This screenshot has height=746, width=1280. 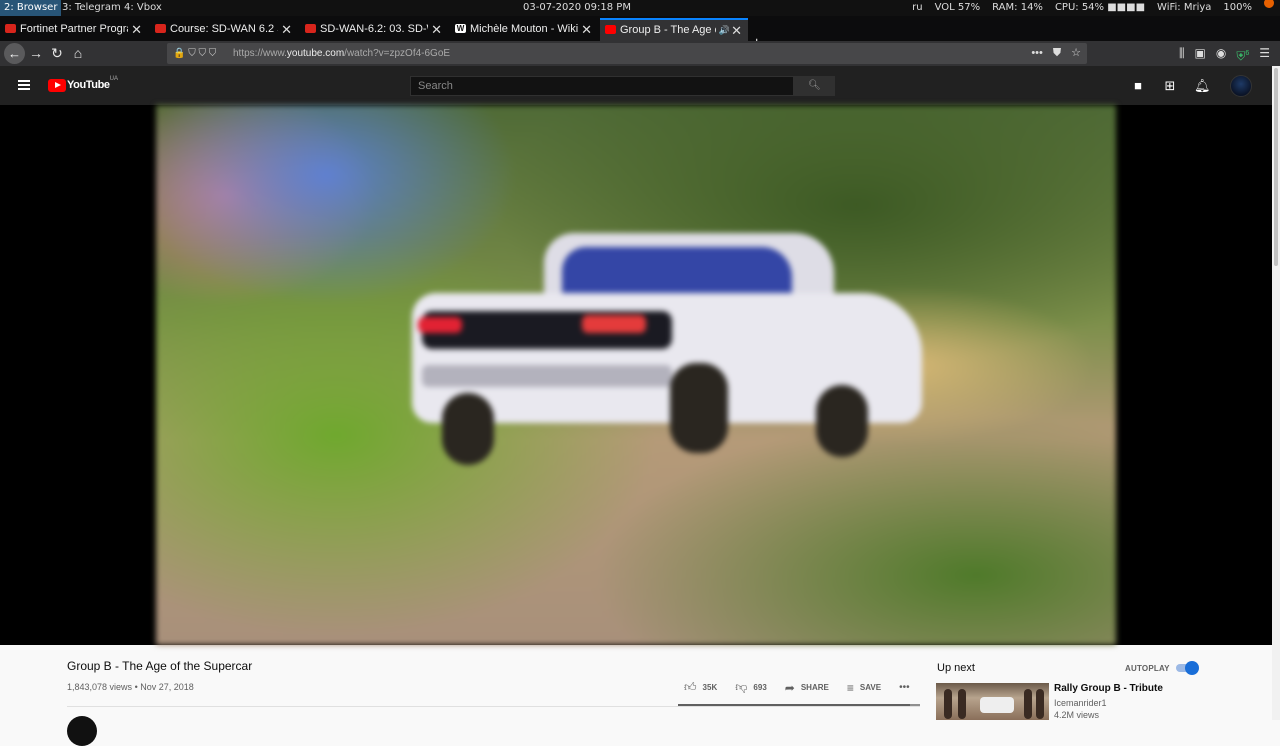 I want to click on share-label: SHARE, so click(x=814, y=687).